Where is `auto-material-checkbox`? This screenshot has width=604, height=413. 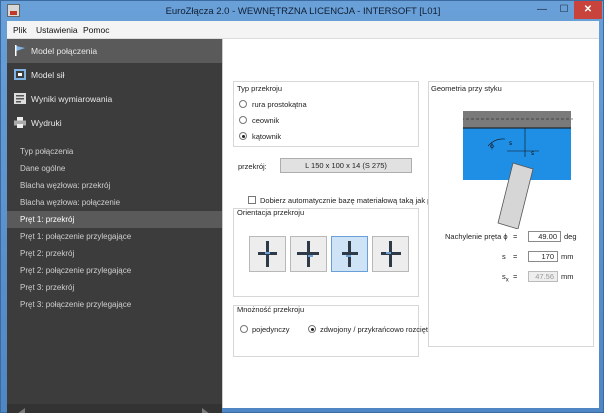
auto-material-checkbox is located at coordinates (252, 200).